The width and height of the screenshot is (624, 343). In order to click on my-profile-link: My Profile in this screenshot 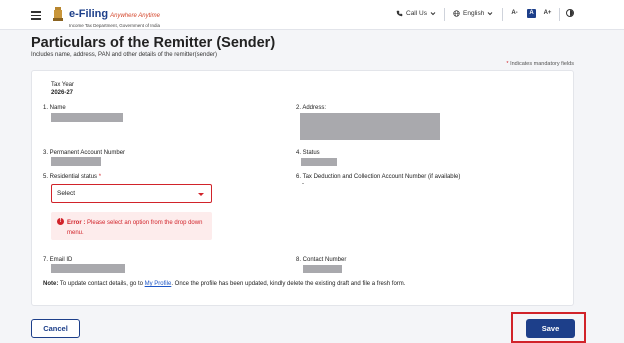, I will do `click(158, 284)`.